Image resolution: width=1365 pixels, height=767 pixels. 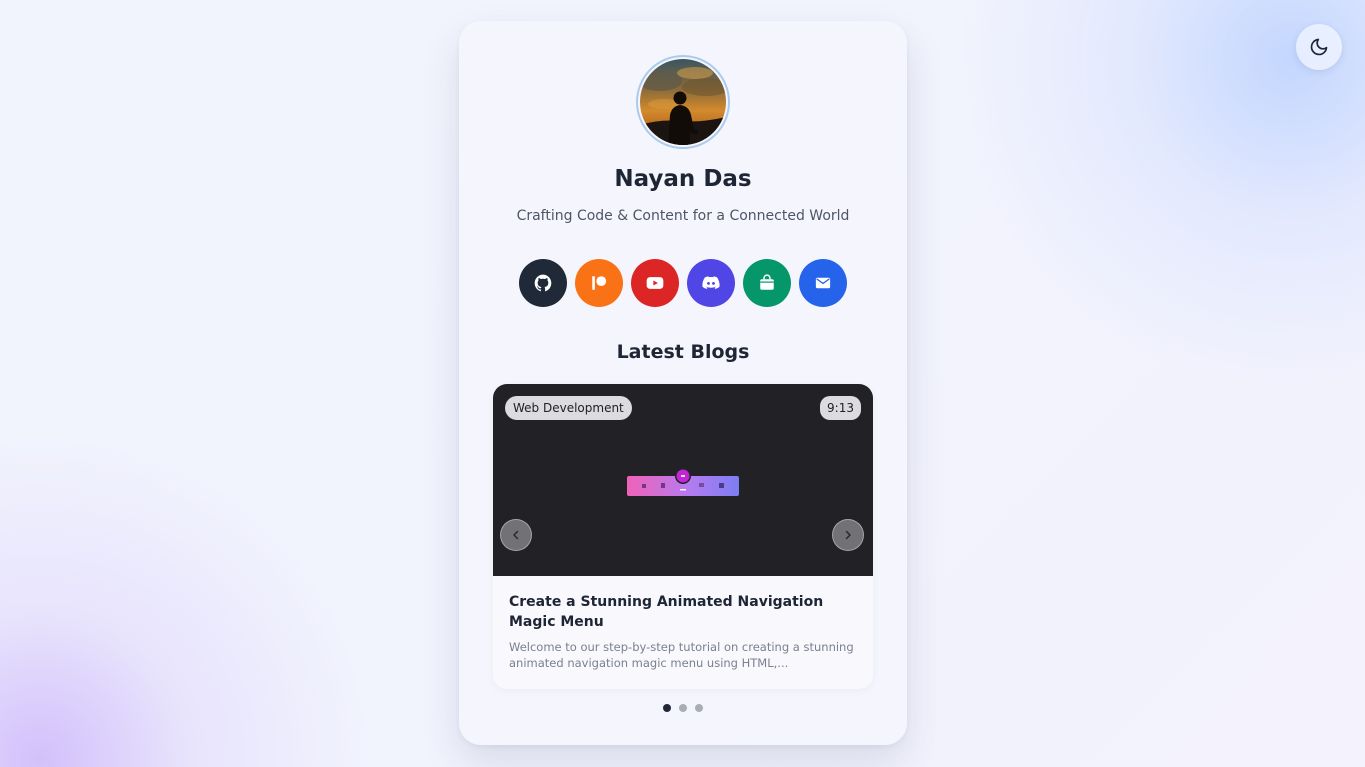 I want to click on chevron-left-icon, so click(x=516, y=535).